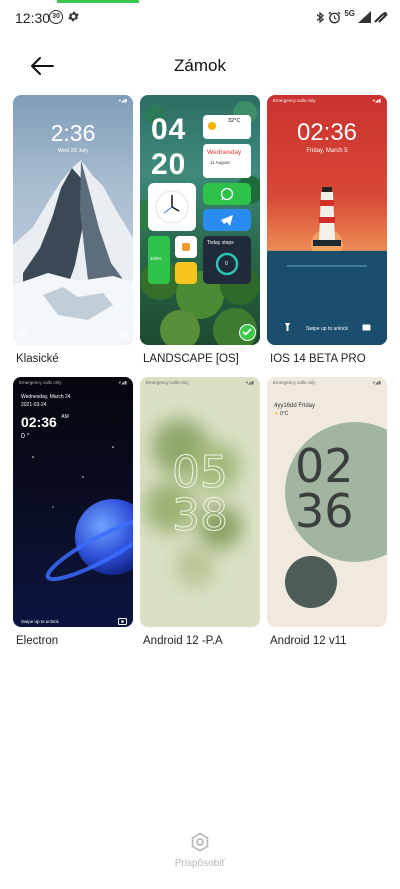 This screenshot has height=889, width=400. I want to click on landscape-minute: 20, so click(169, 164).